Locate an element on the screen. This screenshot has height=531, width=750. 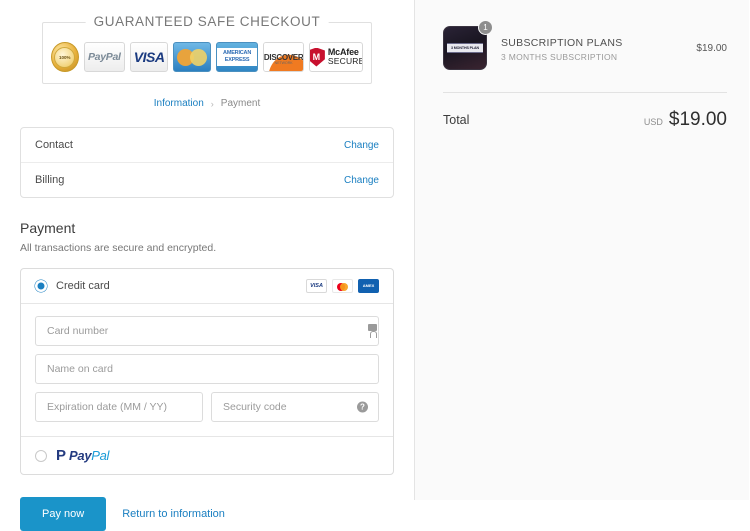
shield-icon: M is located at coordinates (317, 57).